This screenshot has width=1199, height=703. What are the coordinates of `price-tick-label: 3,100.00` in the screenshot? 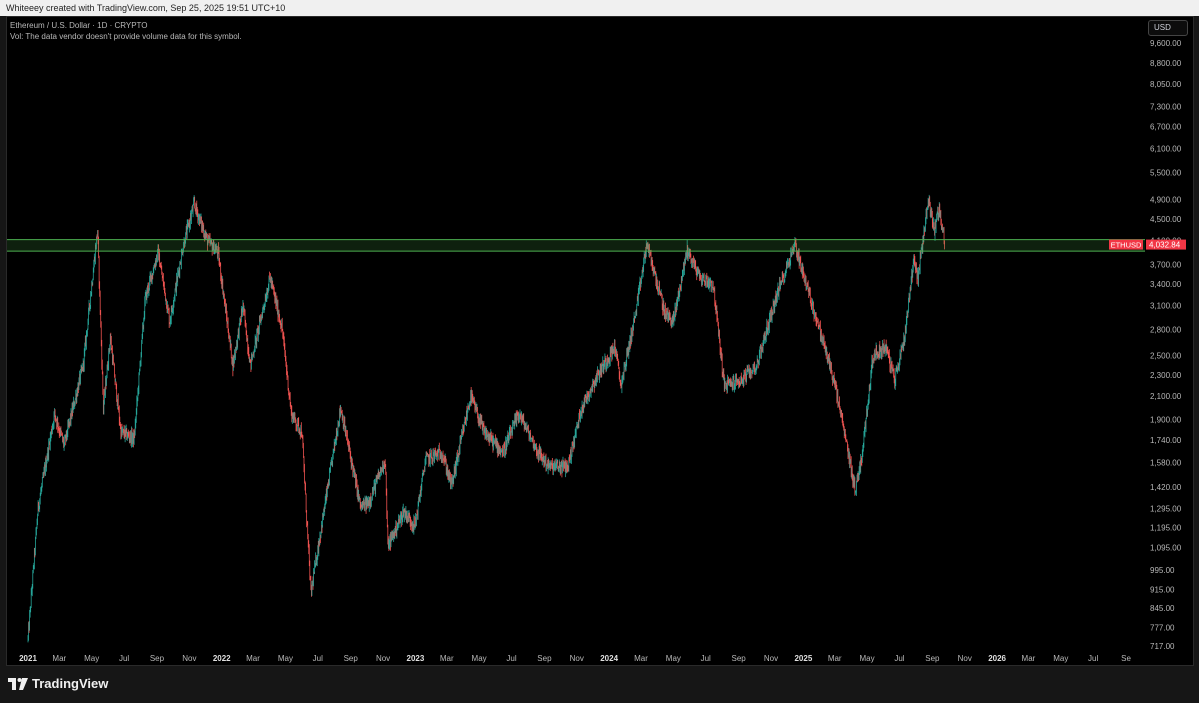 It's located at (1166, 306).